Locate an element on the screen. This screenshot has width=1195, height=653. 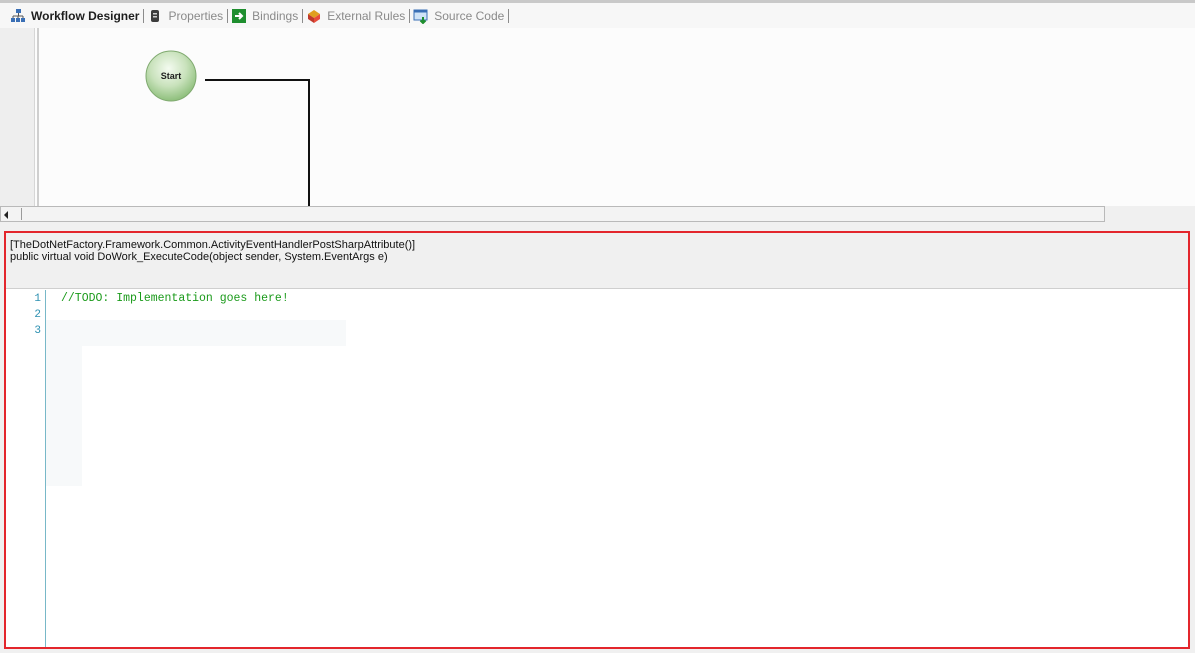
tab-external-rules: External Rules is located at coordinates (357, 15).